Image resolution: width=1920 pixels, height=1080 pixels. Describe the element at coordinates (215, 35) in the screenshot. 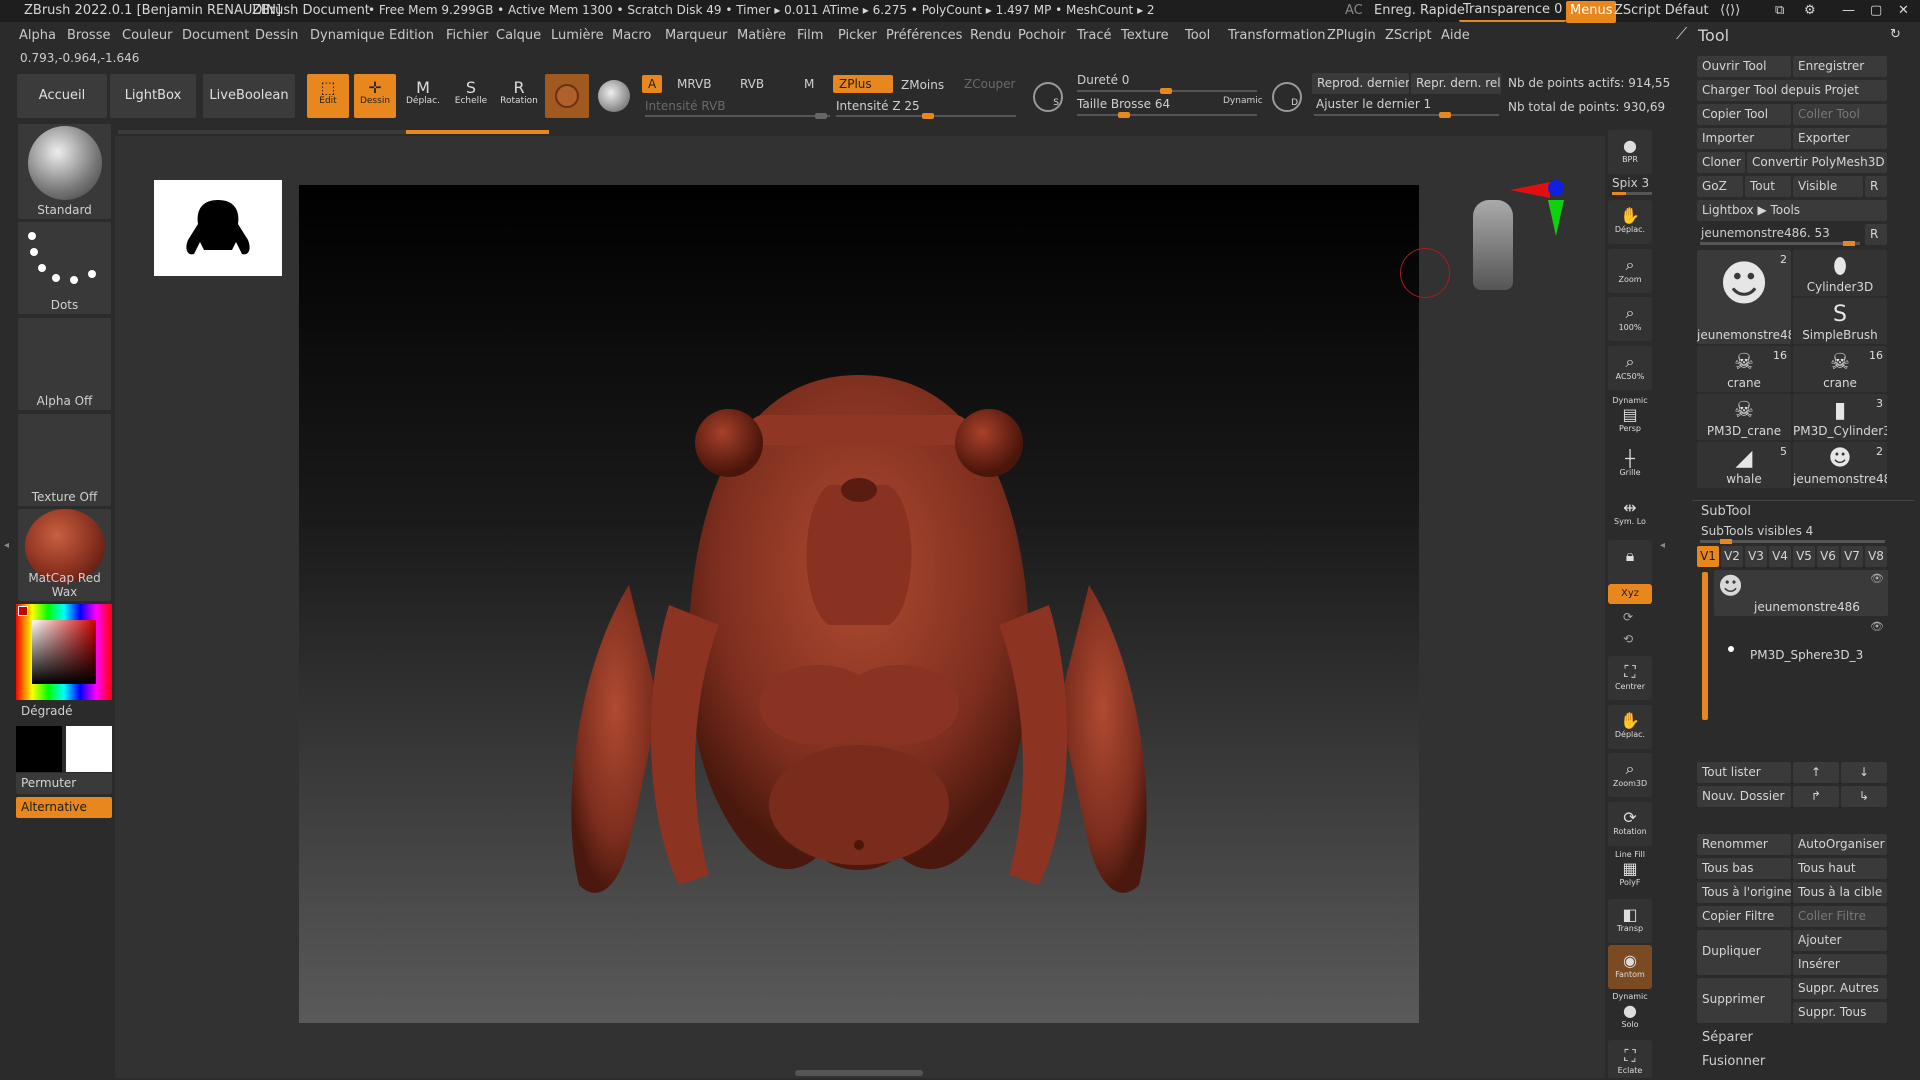

I see `menu-document: Document` at that location.